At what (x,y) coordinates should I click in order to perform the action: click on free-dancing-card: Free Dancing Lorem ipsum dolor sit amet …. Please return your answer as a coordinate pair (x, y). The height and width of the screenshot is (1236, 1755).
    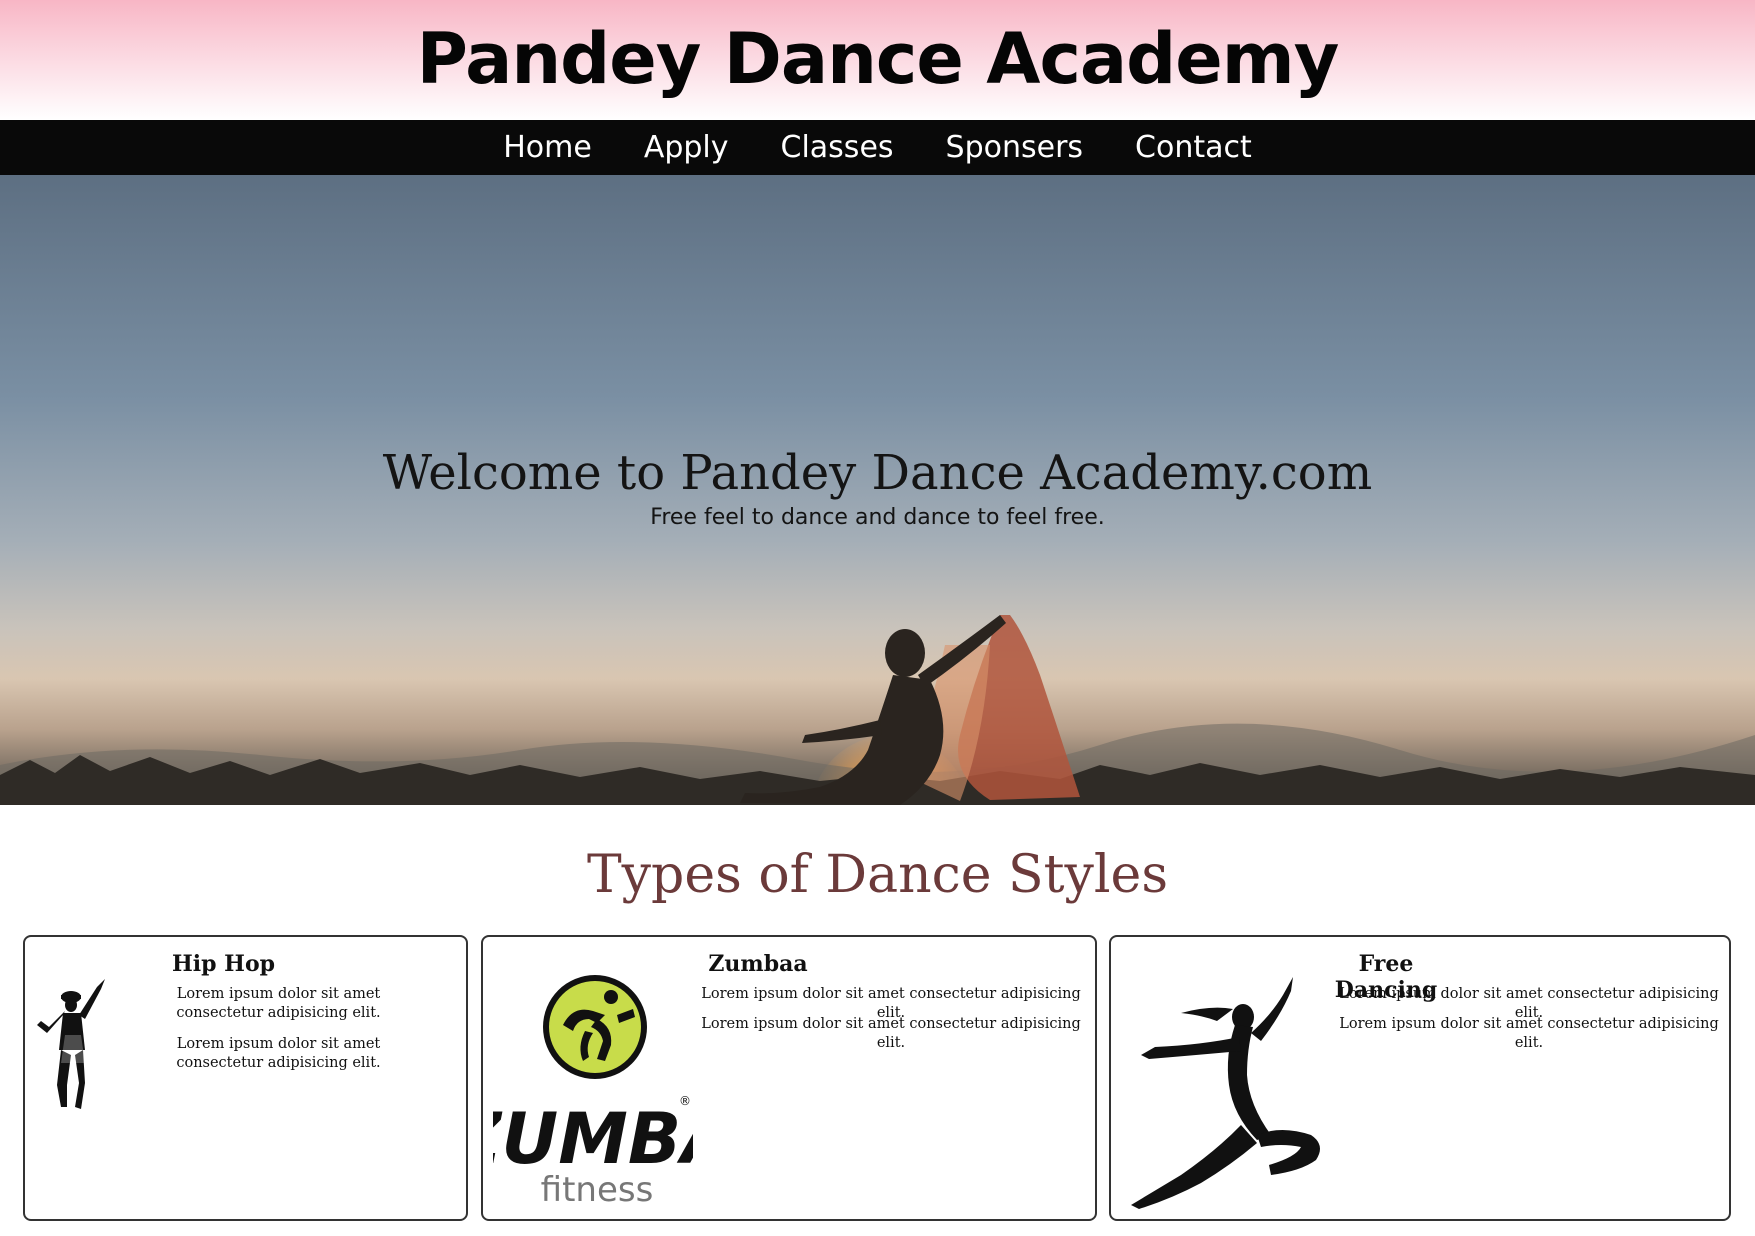
    Looking at the image, I should click on (1420, 1078).